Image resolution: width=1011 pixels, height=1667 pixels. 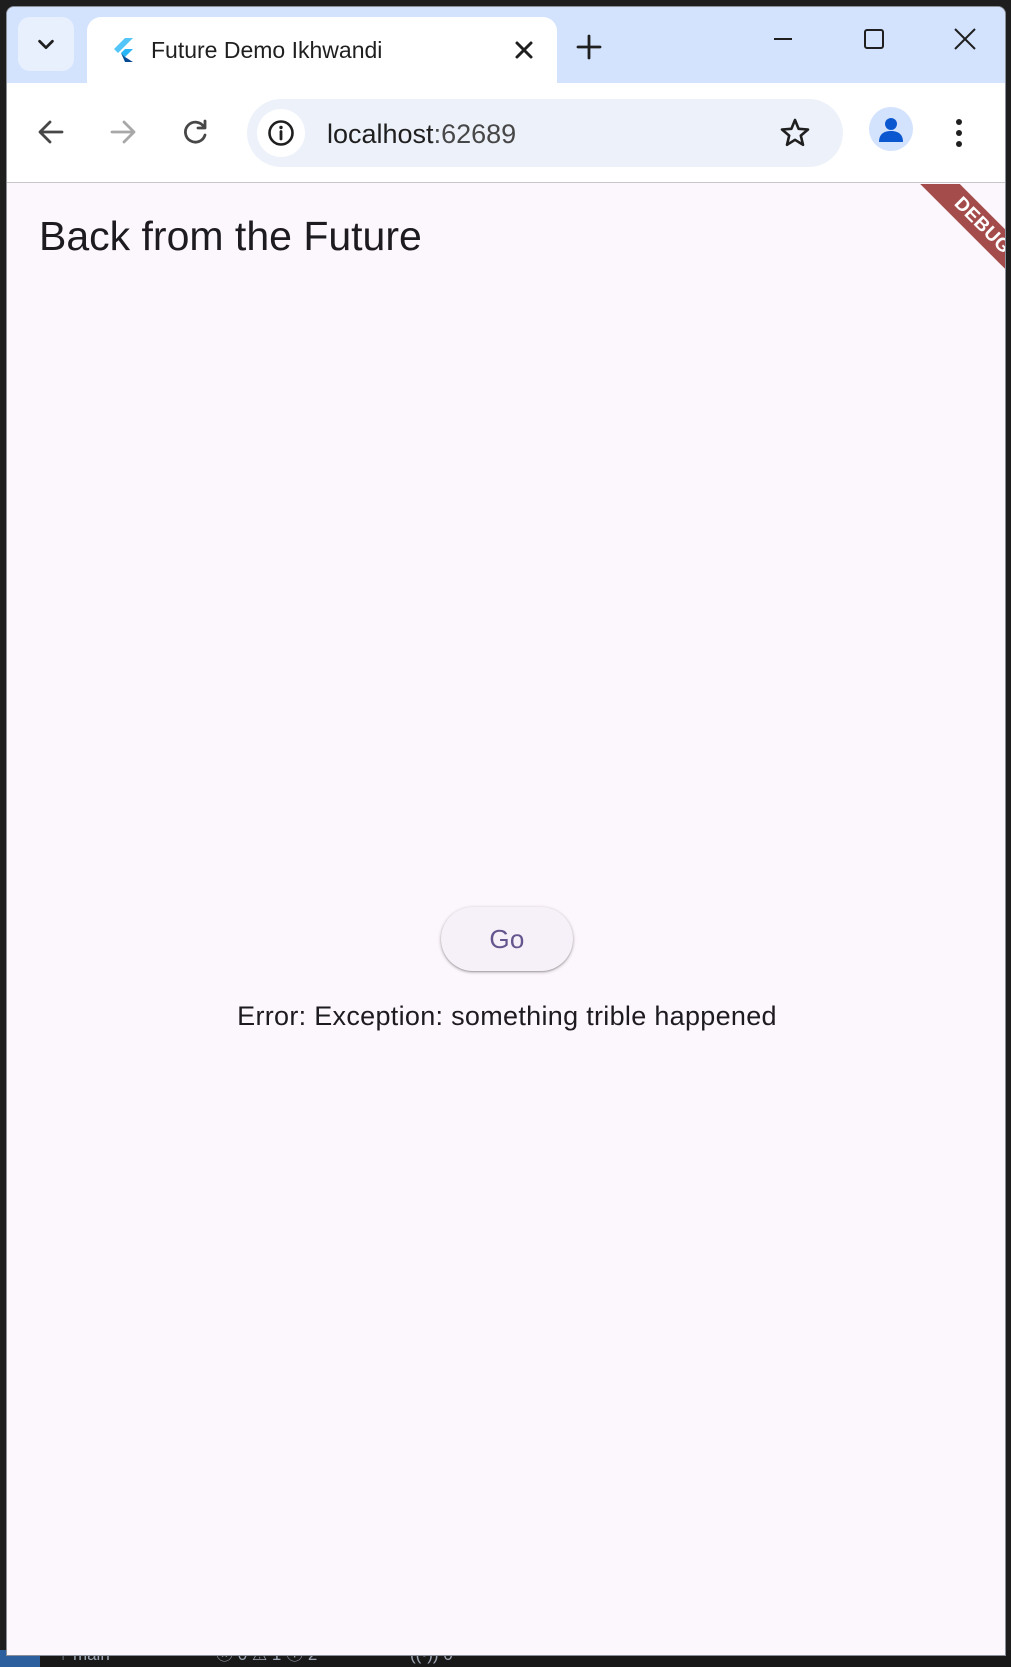 What do you see at coordinates (422, 134) in the screenshot?
I see `url-text: localhost:62689` at bounding box center [422, 134].